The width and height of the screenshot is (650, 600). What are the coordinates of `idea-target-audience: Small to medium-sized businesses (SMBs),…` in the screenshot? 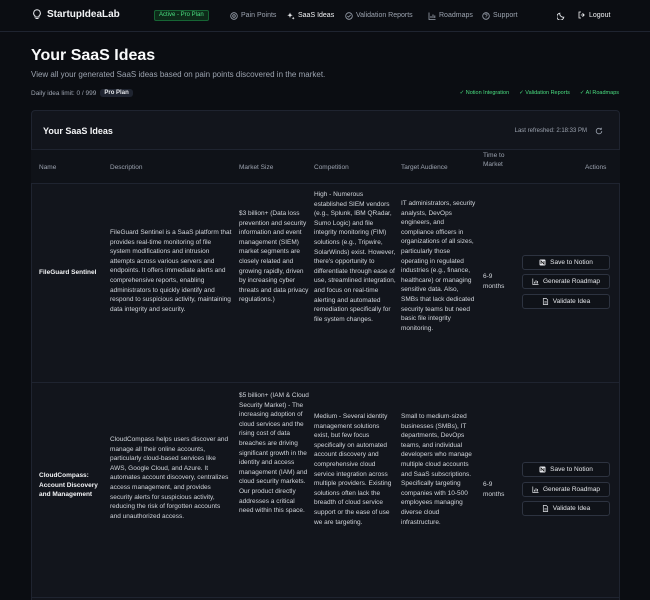 It's located at (436, 469).